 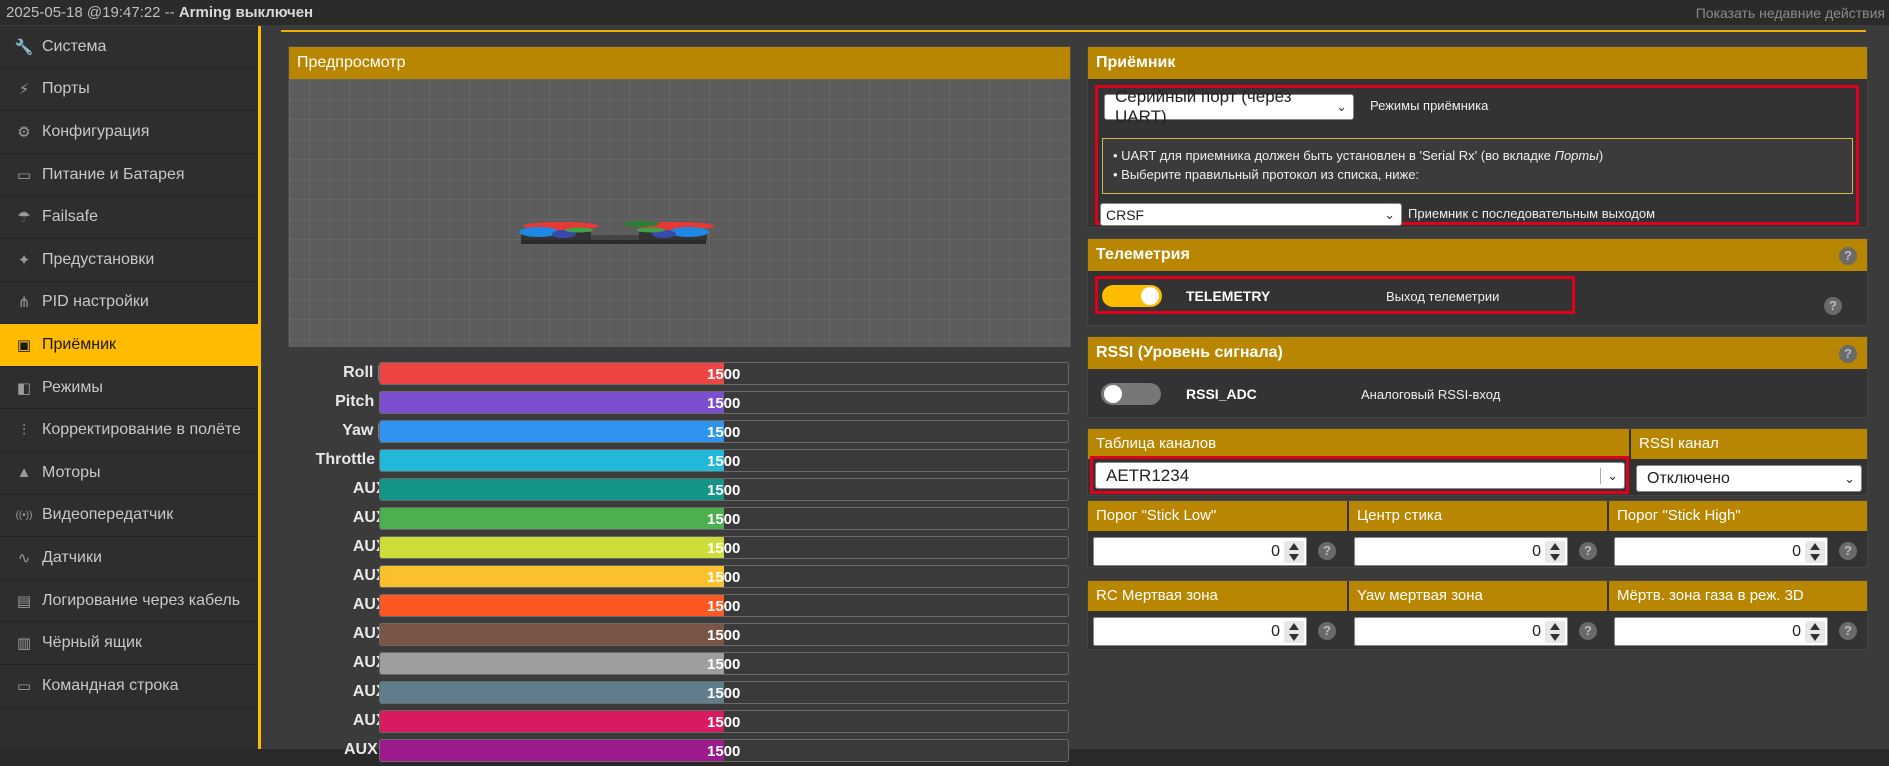 What do you see at coordinates (129, 217) in the screenshot?
I see `sidebar-item-4: ☂ Failsafe` at bounding box center [129, 217].